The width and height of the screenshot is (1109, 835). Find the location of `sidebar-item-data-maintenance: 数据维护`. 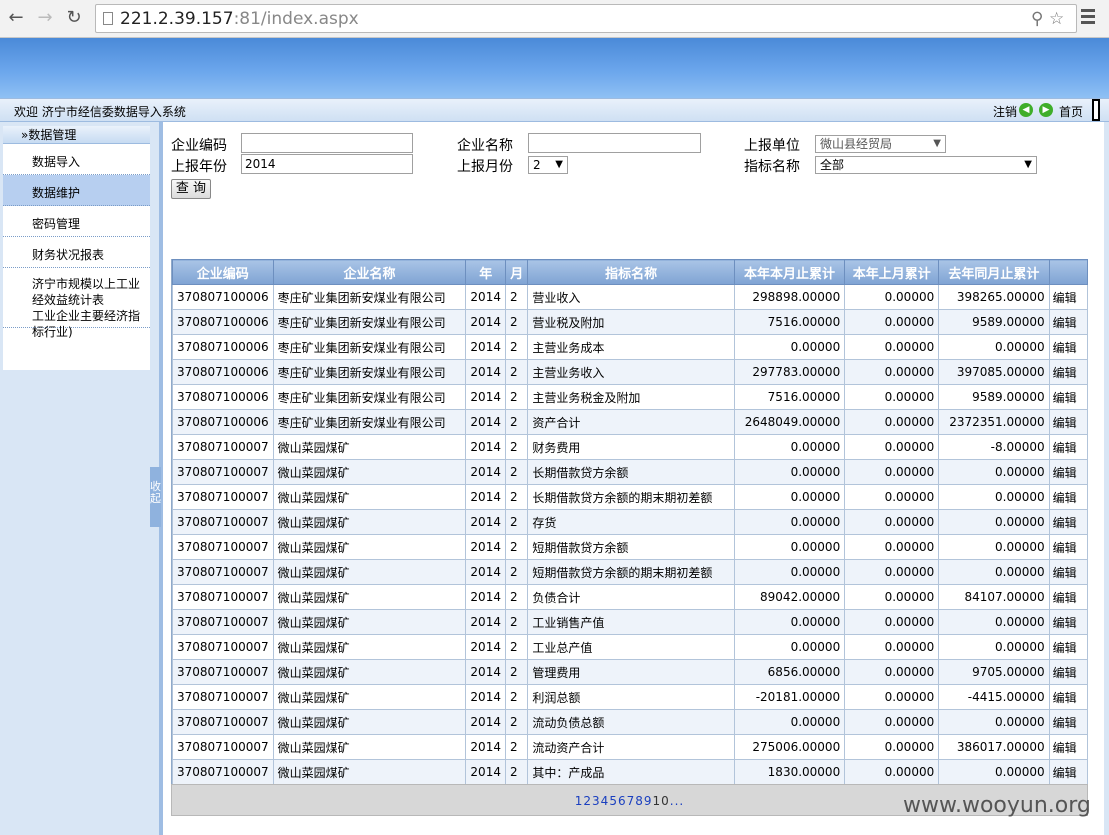

sidebar-item-data-maintenance: 数据维护 is located at coordinates (76, 190).